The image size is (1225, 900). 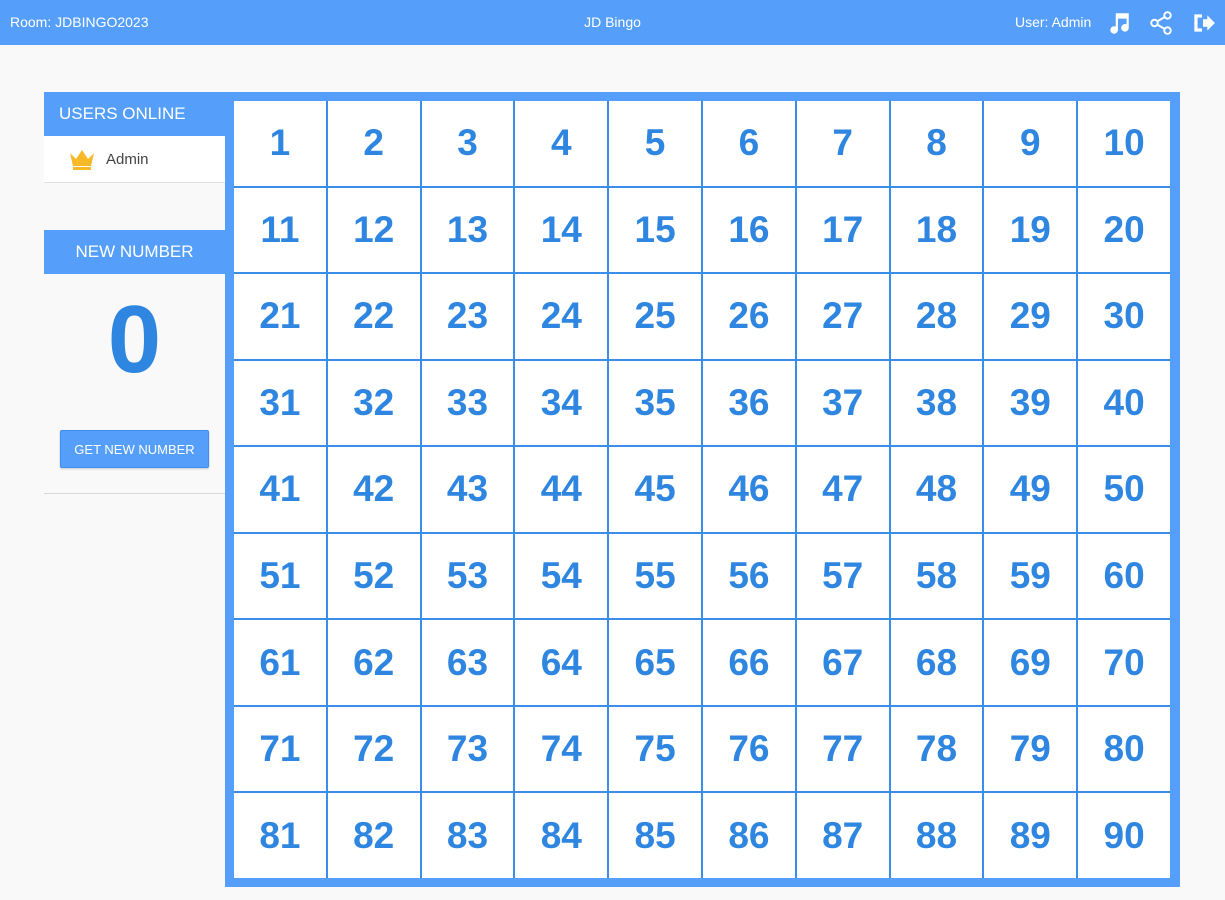 What do you see at coordinates (467, 835) in the screenshot?
I see `number-cell: 83` at bounding box center [467, 835].